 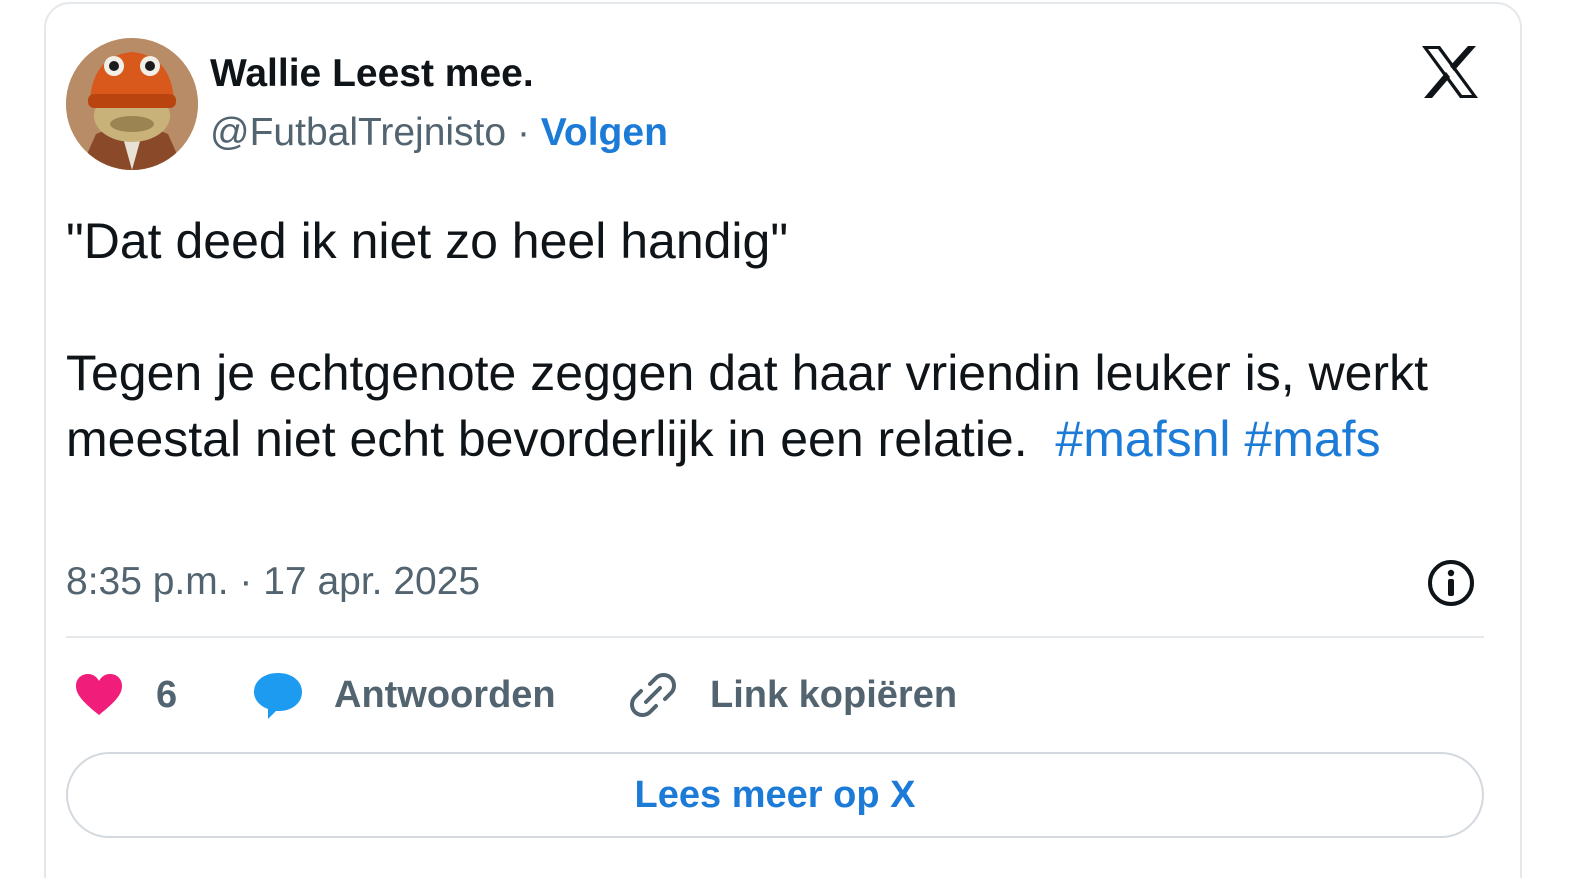 What do you see at coordinates (99, 694) in the screenshot?
I see `heart-icon` at bounding box center [99, 694].